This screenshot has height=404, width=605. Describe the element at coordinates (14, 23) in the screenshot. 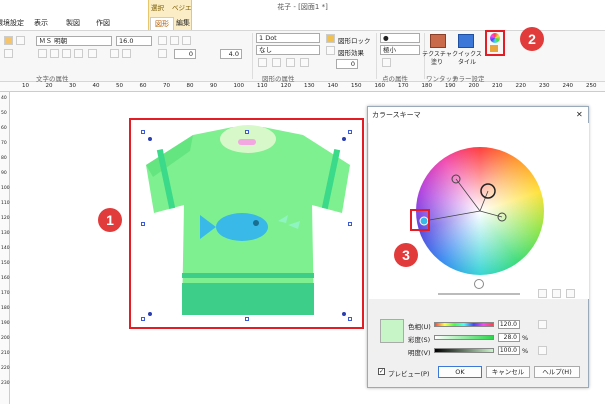

I see `tab-settings: 環境設定` at that location.